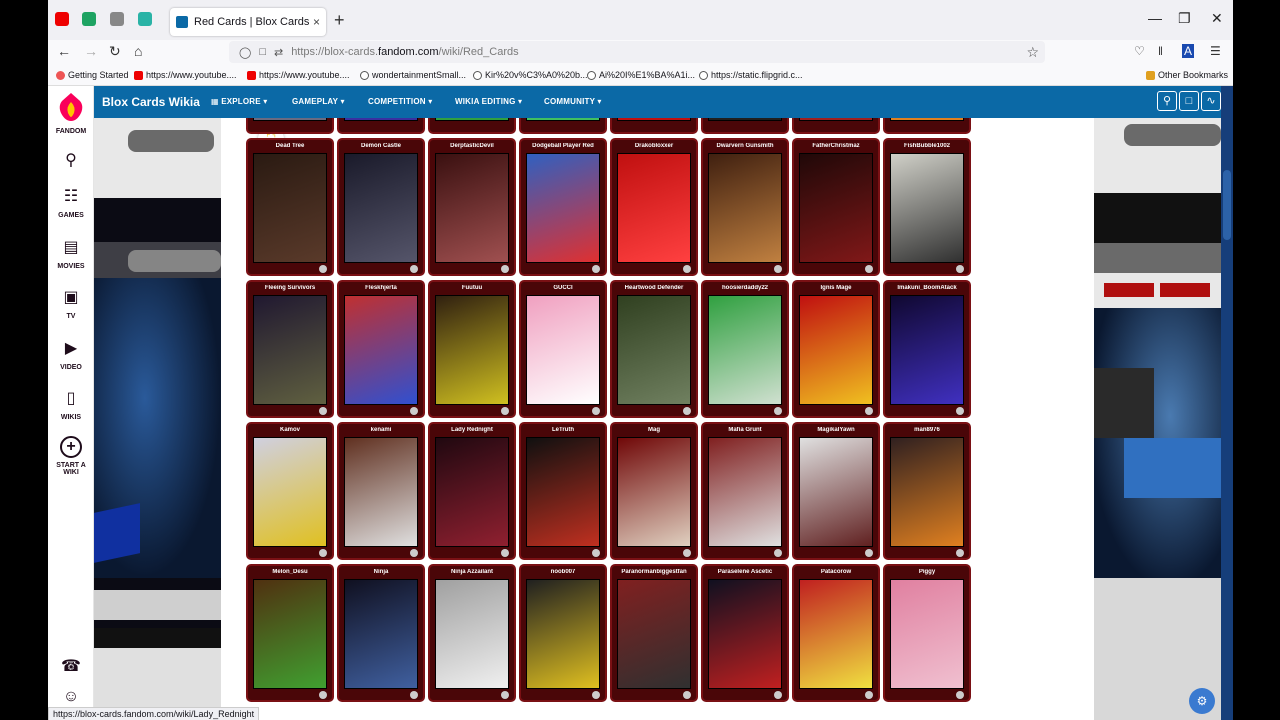 Image resolution: width=1280 pixels, height=720 pixels. What do you see at coordinates (1184, 18) in the screenshot?
I see `restore-icon: ❐` at bounding box center [1184, 18].